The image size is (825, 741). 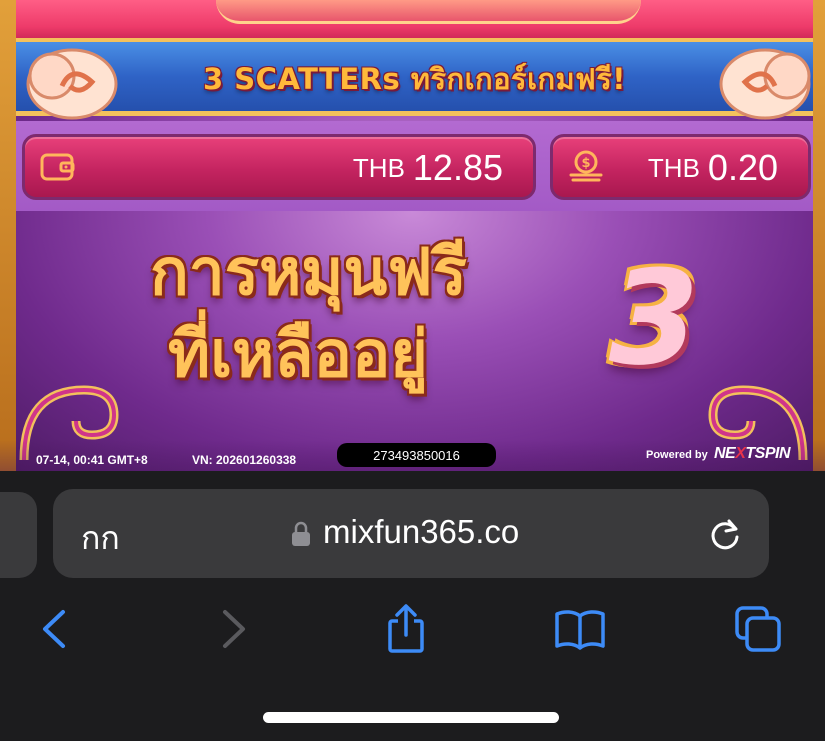 I want to click on lock-icon, so click(x=301, y=533).